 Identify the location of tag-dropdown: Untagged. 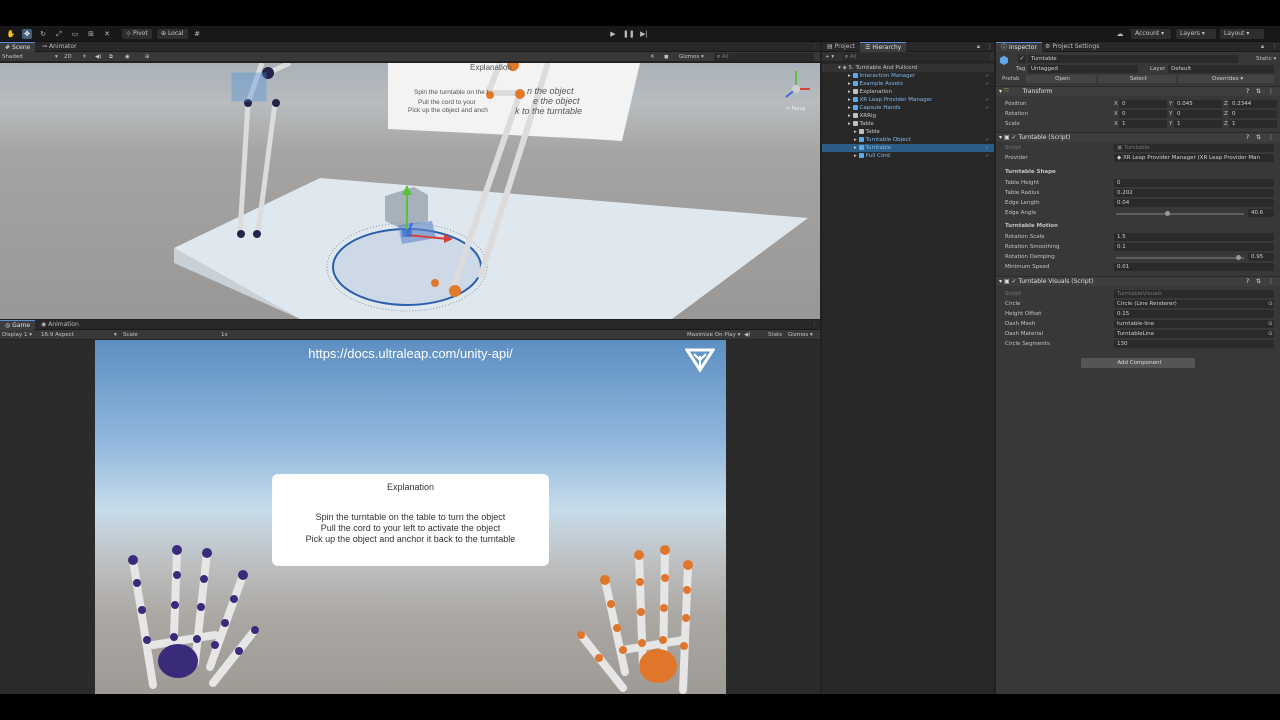
(1083, 69).